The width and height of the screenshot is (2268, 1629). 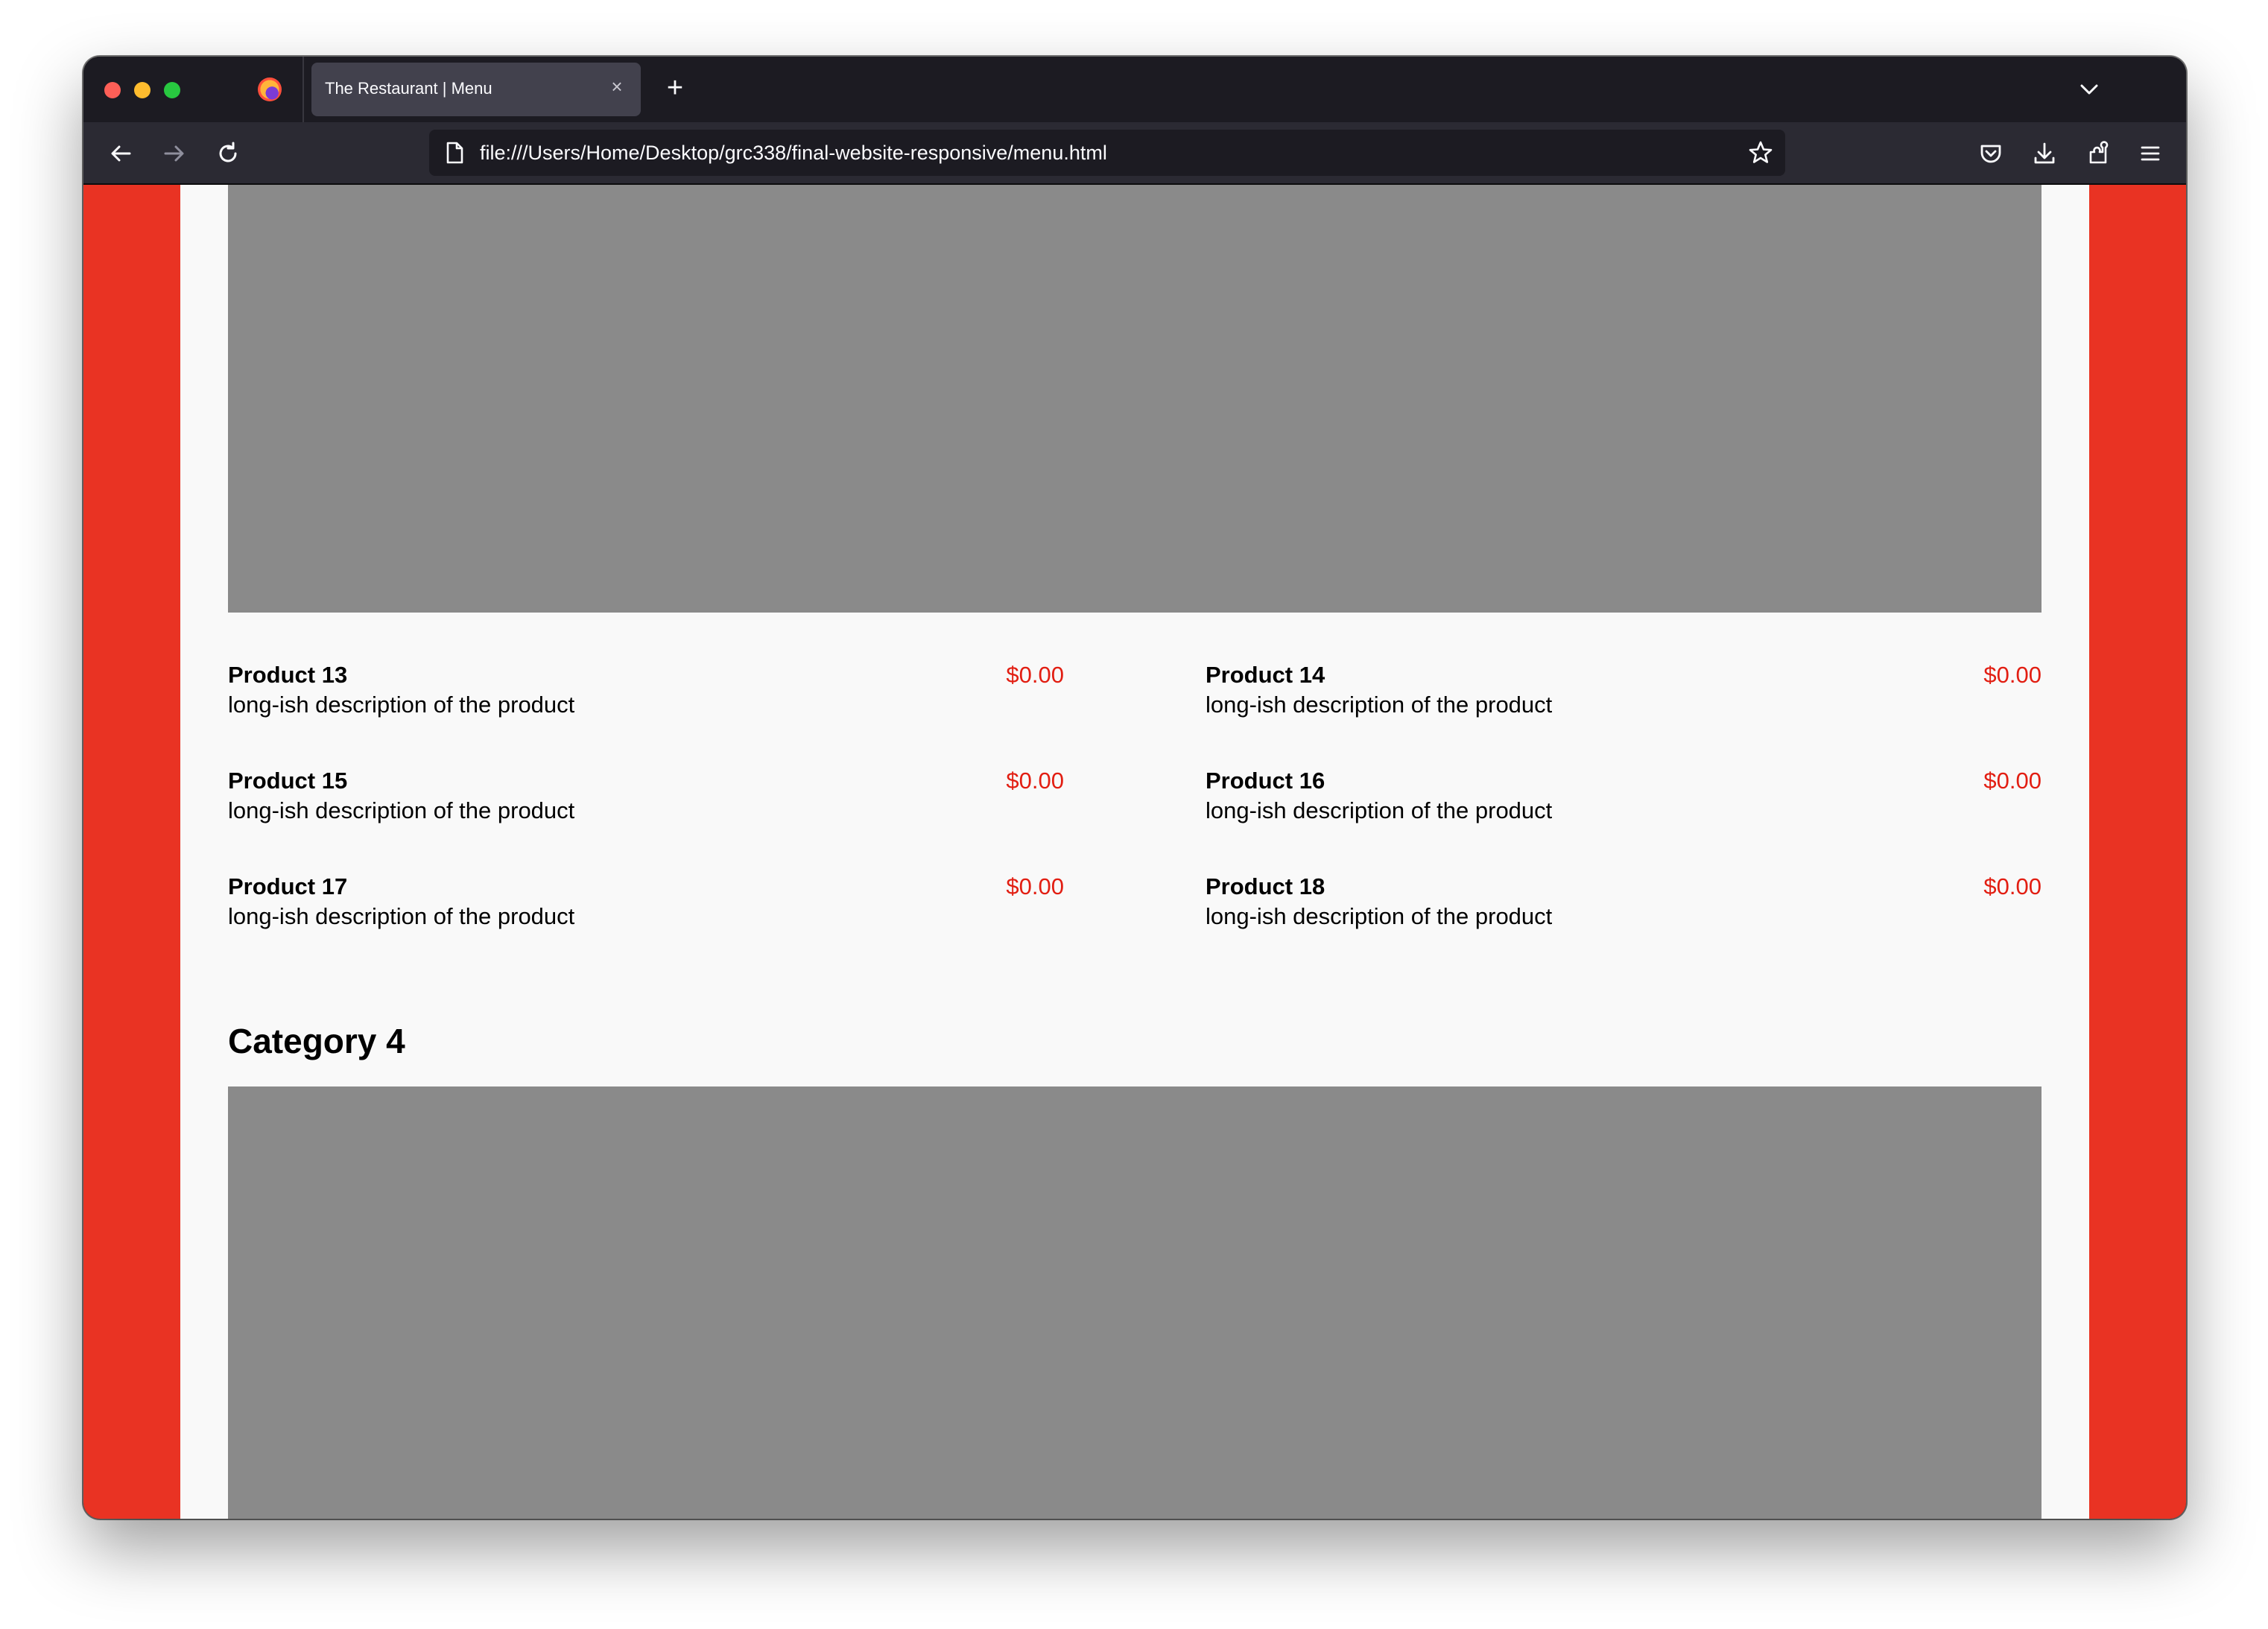 I want to click on tab-title: The Restaurant | Menu, so click(x=408, y=88).